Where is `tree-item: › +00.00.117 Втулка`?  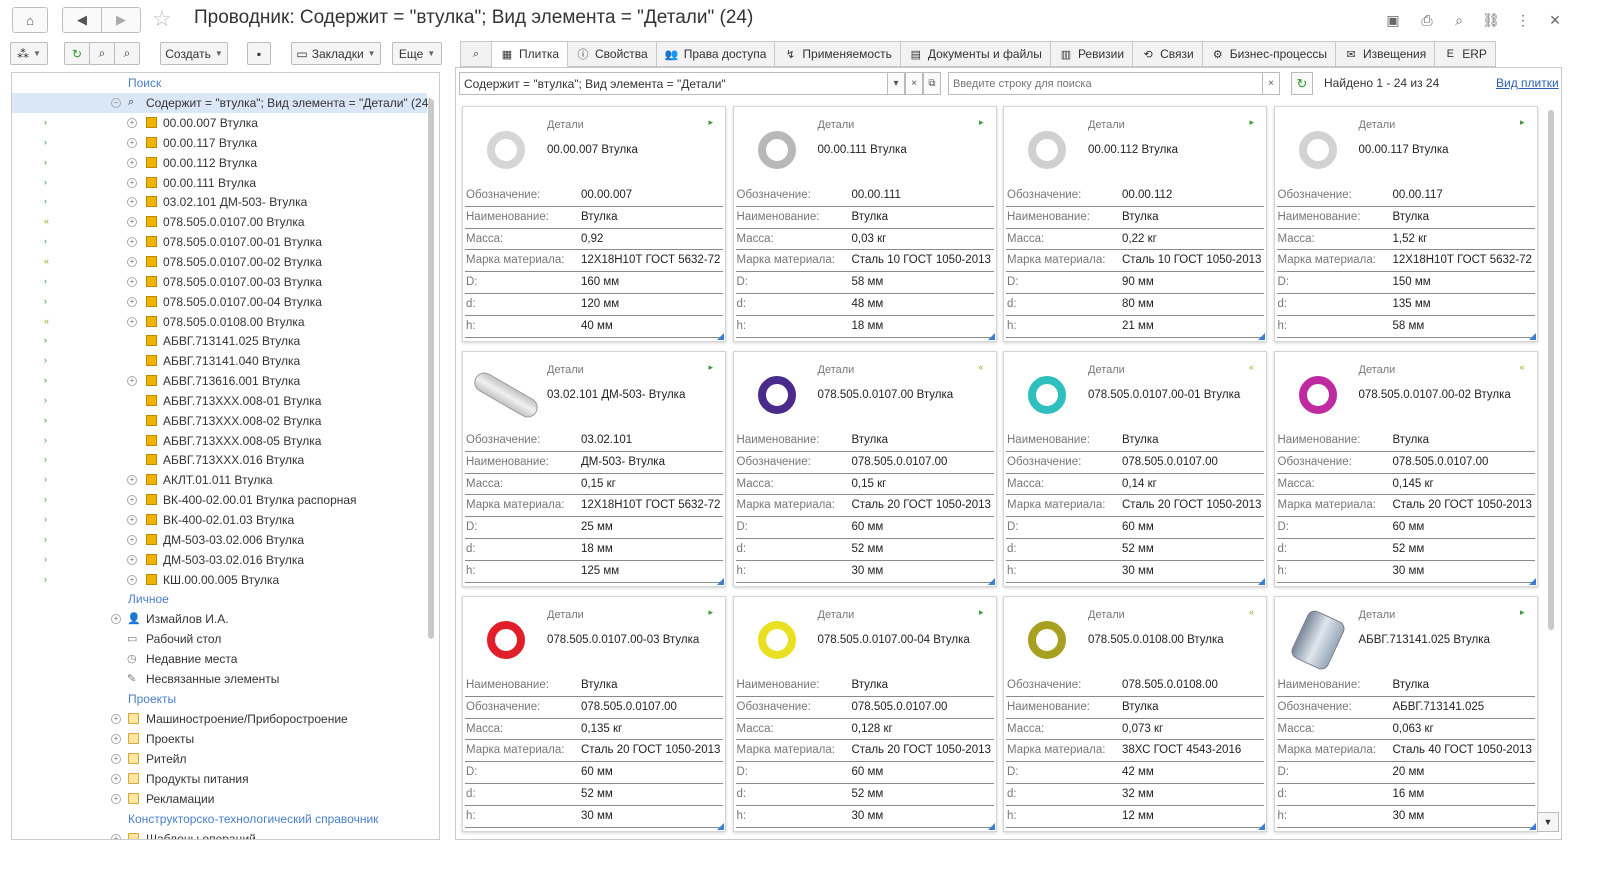
tree-item: › +00.00.117 Втулка is located at coordinates (219, 143).